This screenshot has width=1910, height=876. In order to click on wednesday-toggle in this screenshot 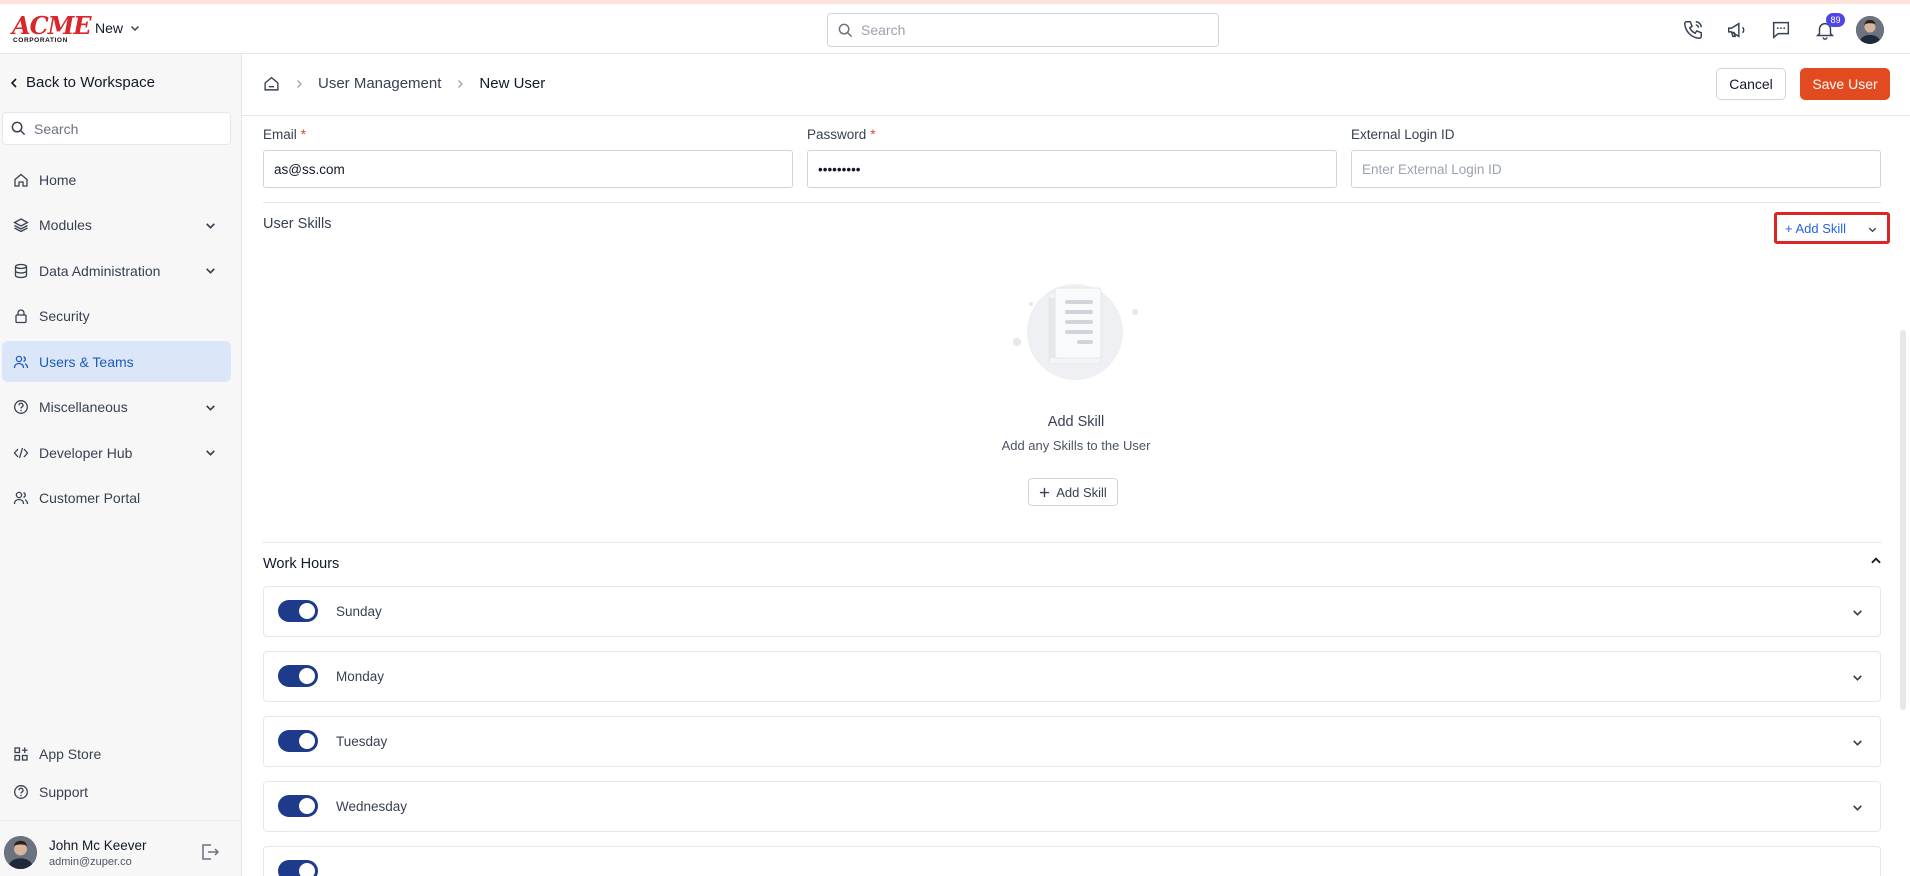, I will do `click(298, 806)`.